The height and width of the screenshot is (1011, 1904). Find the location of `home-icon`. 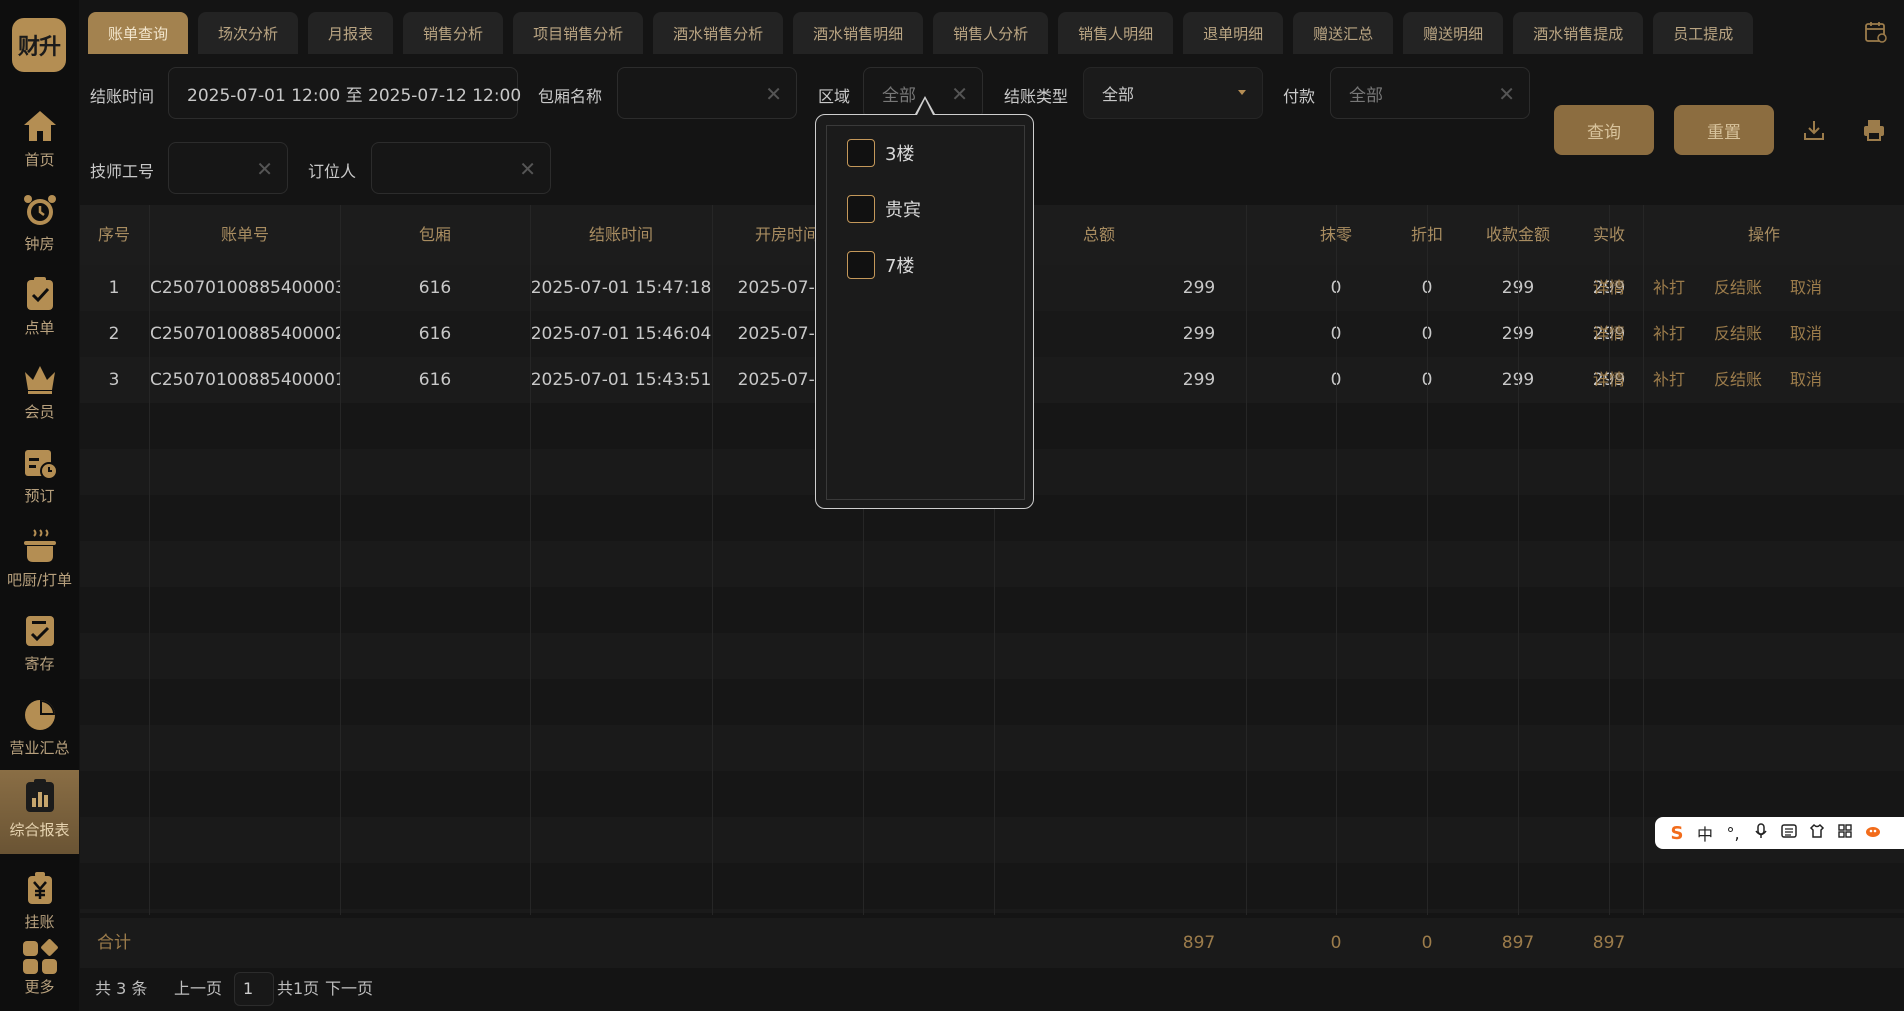

home-icon is located at coordinates (39, 126).